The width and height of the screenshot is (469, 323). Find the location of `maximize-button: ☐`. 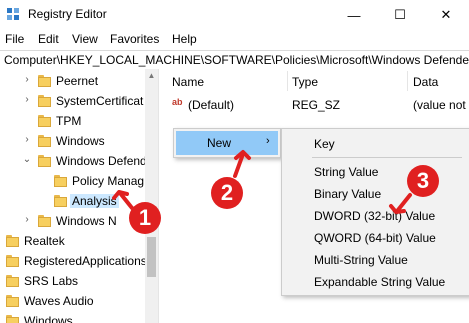

maximize-button: ☐ is located at coordinates (400, 15).